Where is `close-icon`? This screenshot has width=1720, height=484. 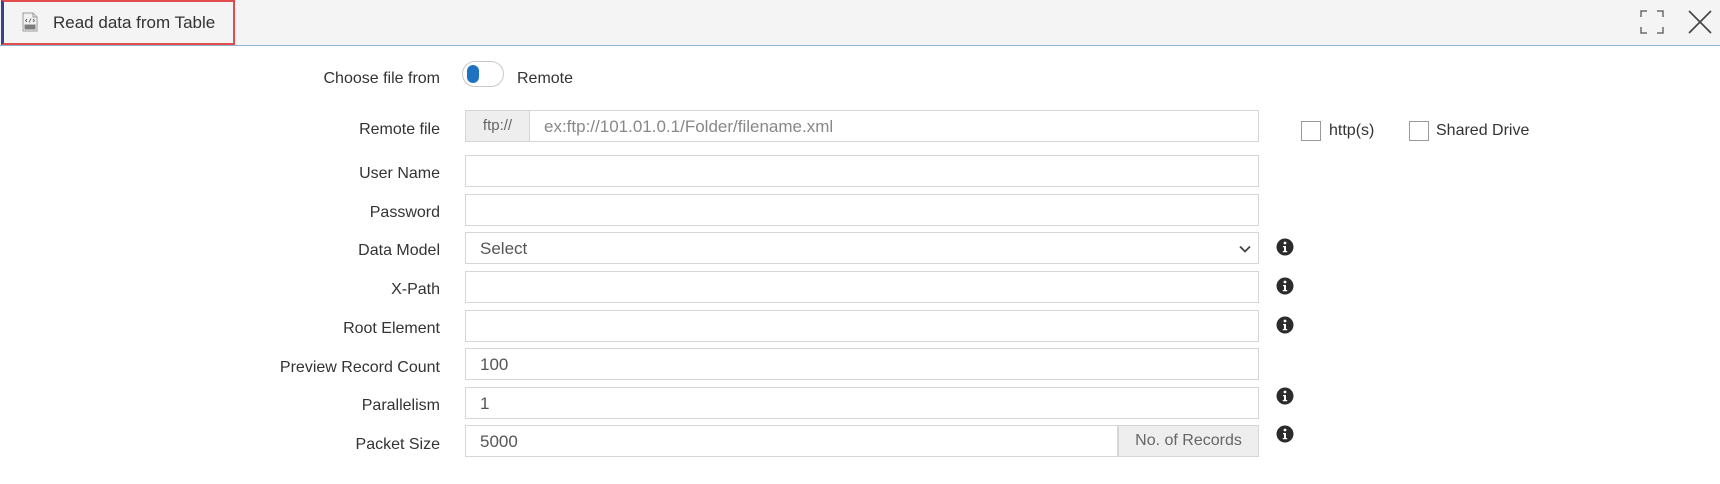 close-icon is located at coordinates (1700, 22).